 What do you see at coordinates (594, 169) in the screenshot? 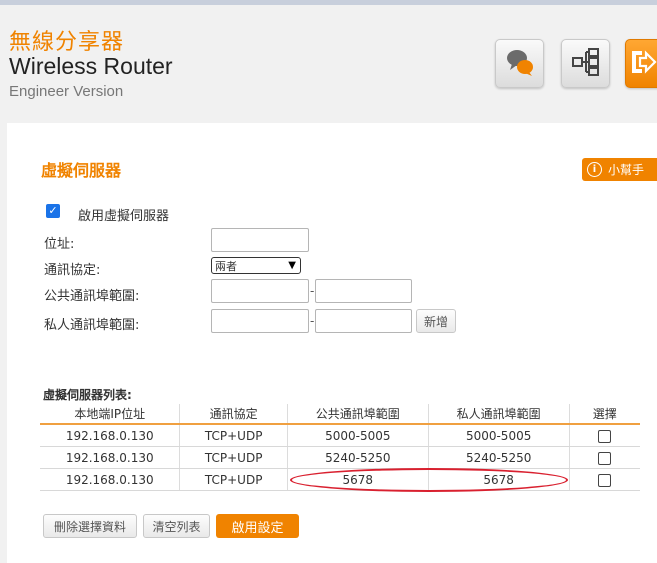
I see `info-icon: i` at bounding box center [594, 169].